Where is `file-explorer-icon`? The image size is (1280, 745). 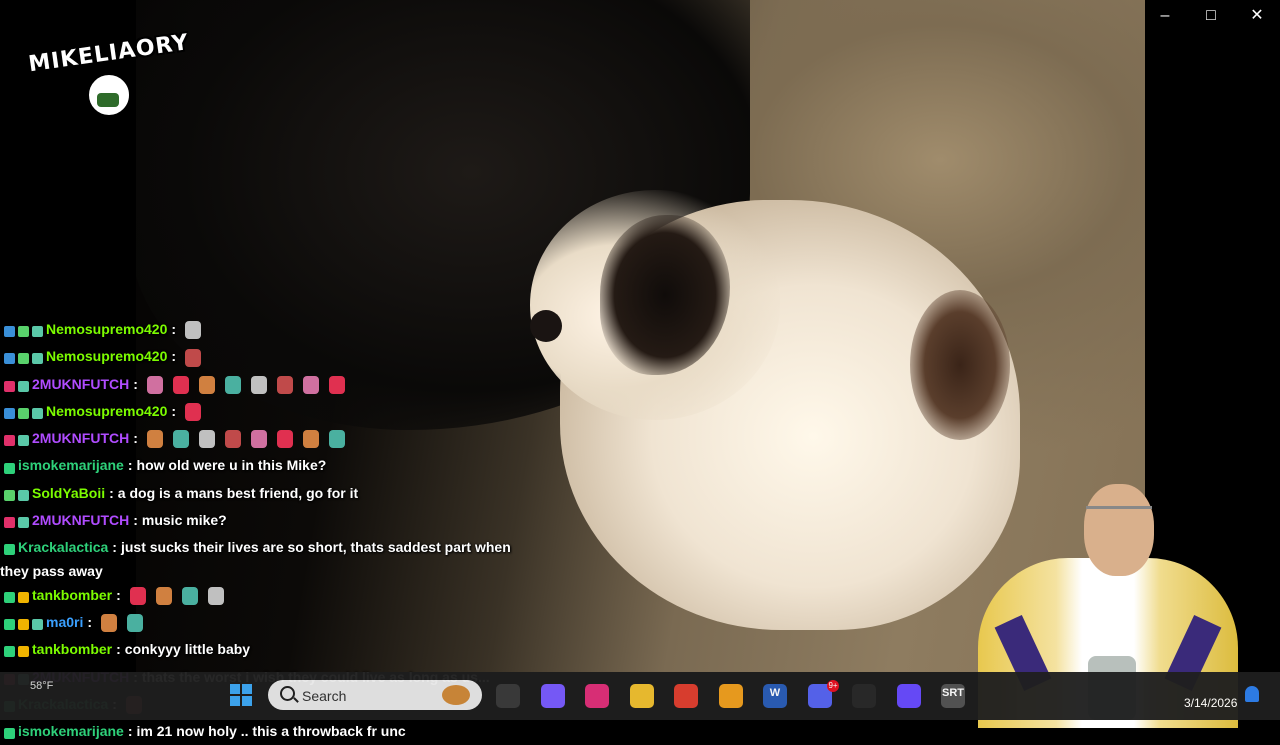
file-explorer-icon is located at coordinates (641, 696).